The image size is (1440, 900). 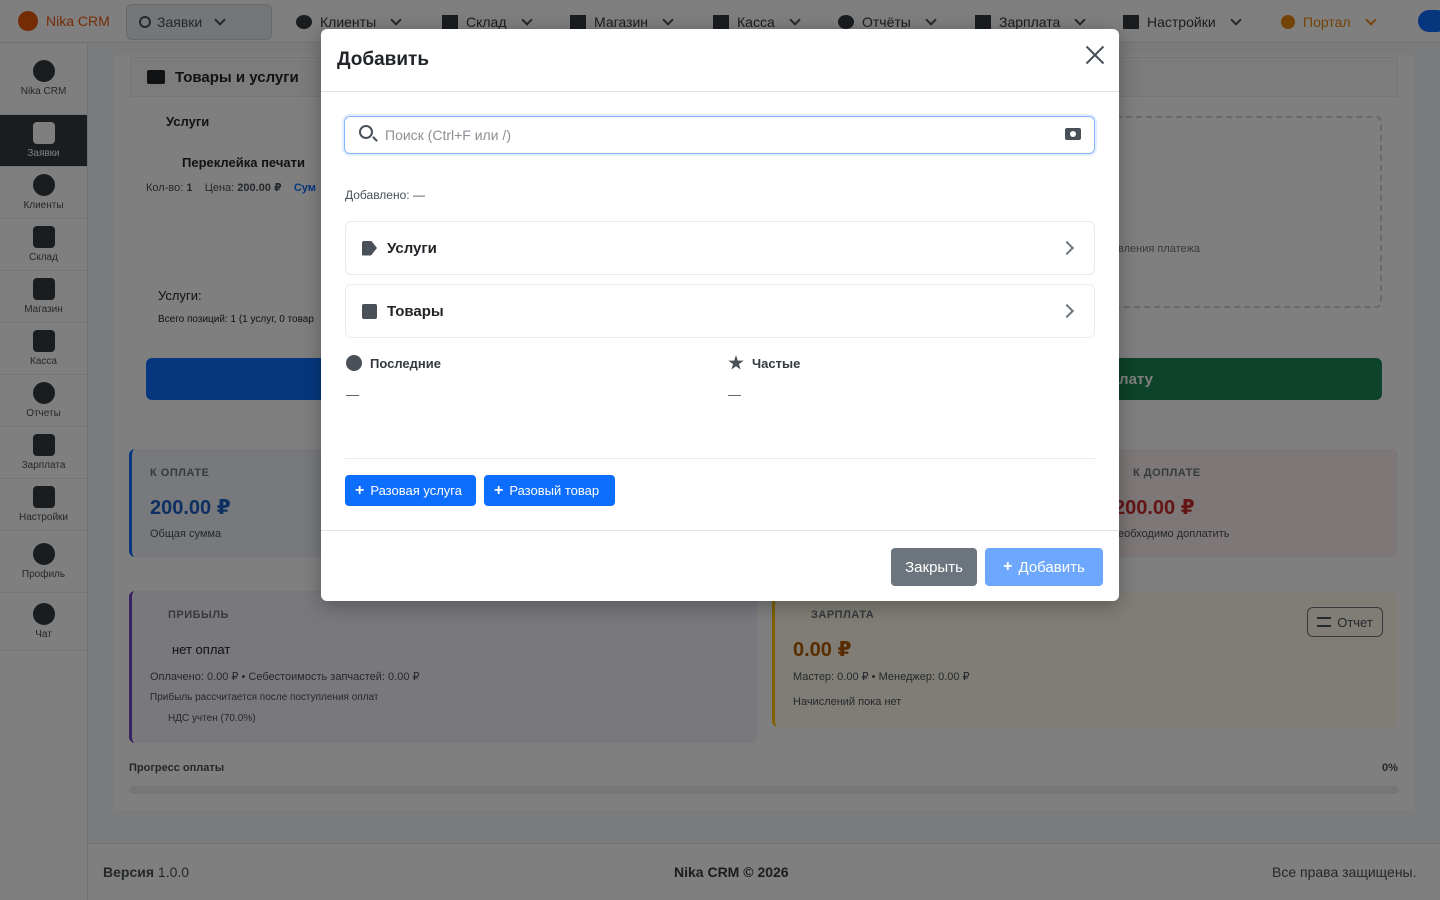 I want to click on search-field, so click(x=719, y=135).